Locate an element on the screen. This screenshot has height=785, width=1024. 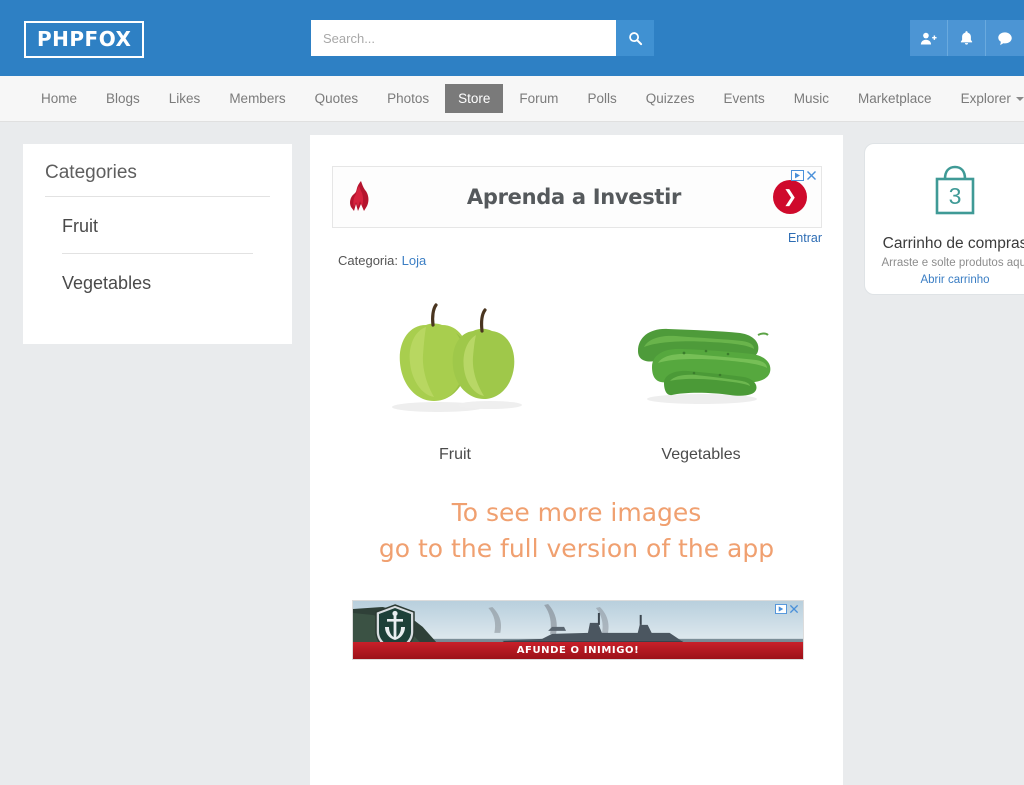
header-action-icons is located at coordinates (967, 38).